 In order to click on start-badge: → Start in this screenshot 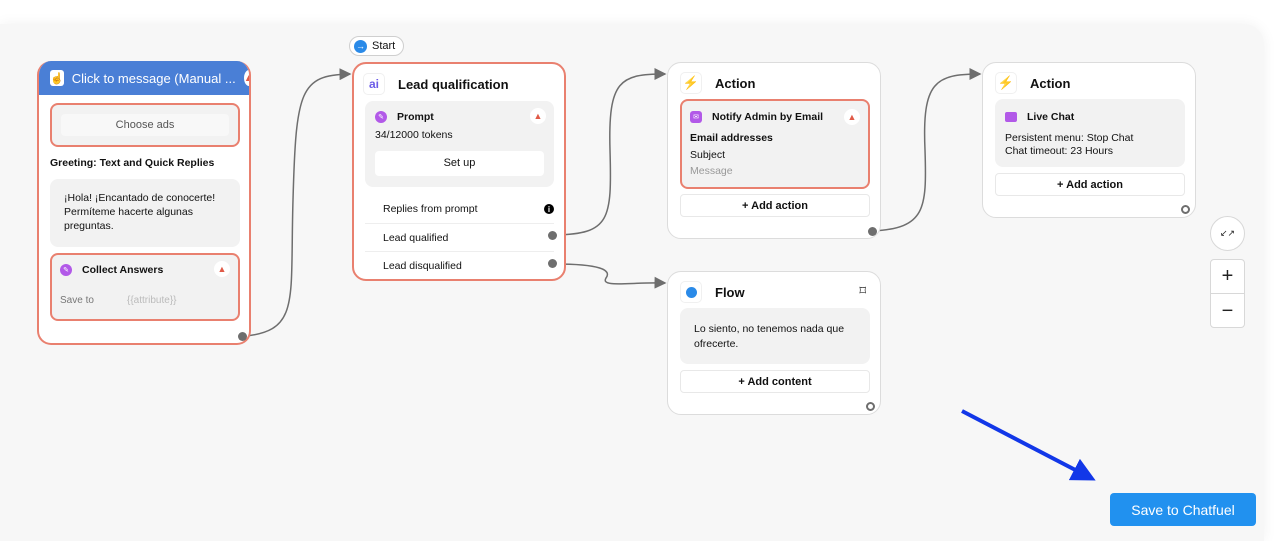, I will do `click(377, 46)`.